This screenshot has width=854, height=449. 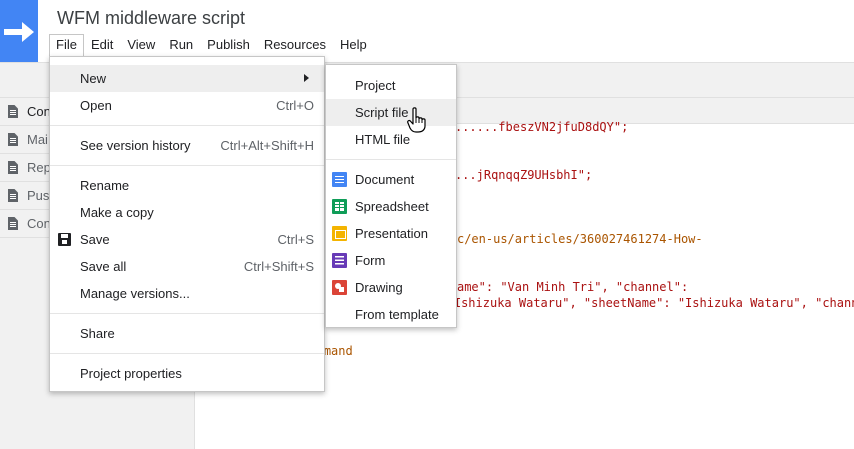 I want to click on new-project: Project, so click(x=391, y=85).